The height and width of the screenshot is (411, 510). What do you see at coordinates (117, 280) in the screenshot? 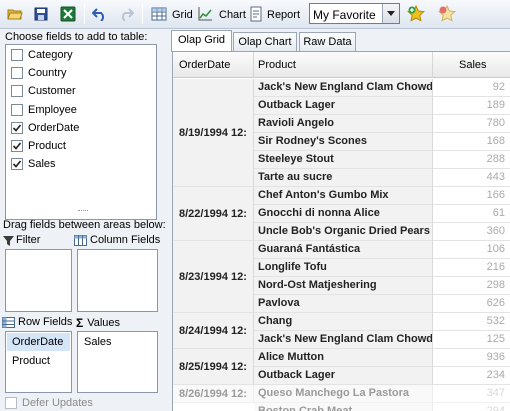
I see `column-fields-area` at bounding box center [117, 280].